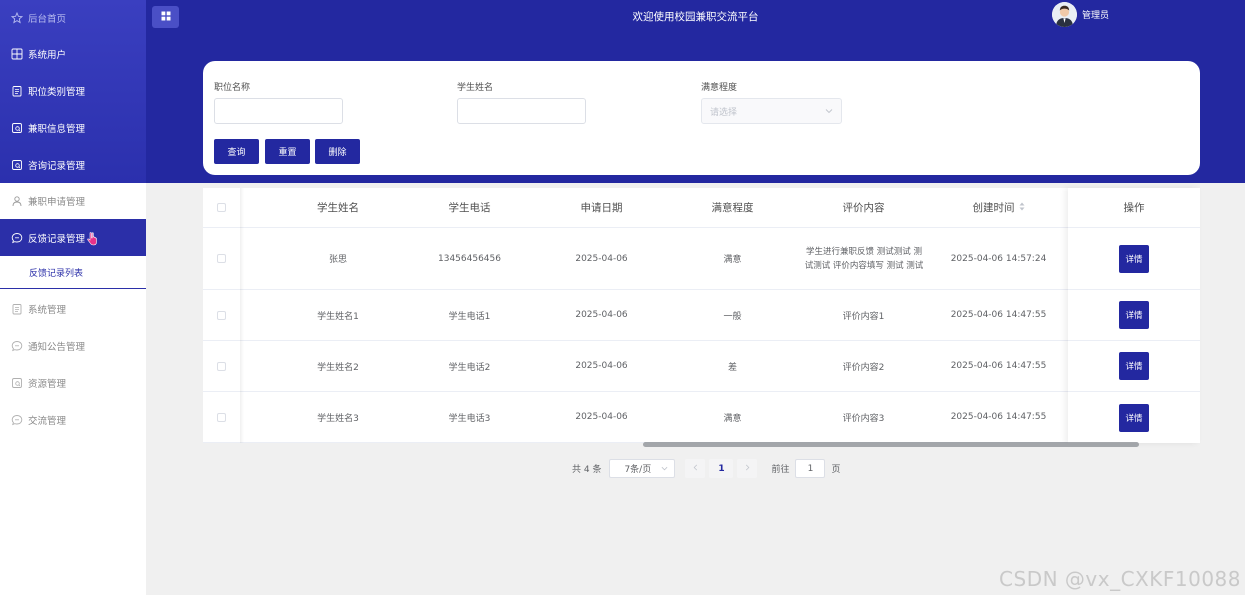 The width and height of the screenshot is (1245, 595). Describe the element at coordinates (863, 316) in the screenshot. I see `cell-comment: 评价内容1` at that location.